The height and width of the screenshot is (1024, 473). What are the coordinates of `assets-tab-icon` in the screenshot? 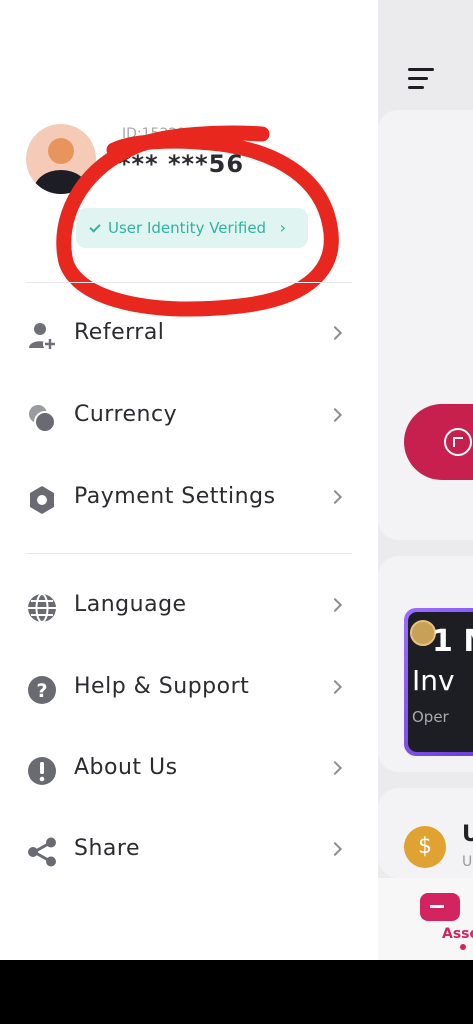 It's located at (440, 907).